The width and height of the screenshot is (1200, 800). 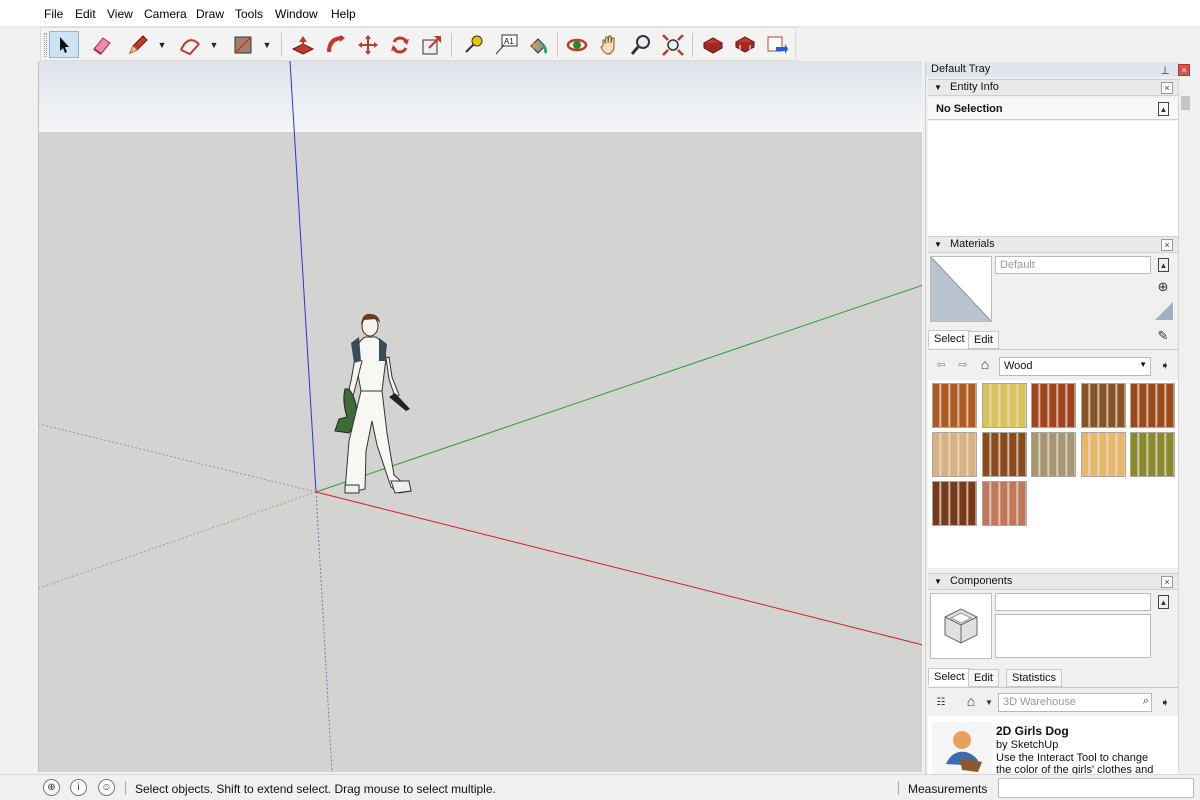 I want to click on measurements-input, so click(x=1096, y=788).